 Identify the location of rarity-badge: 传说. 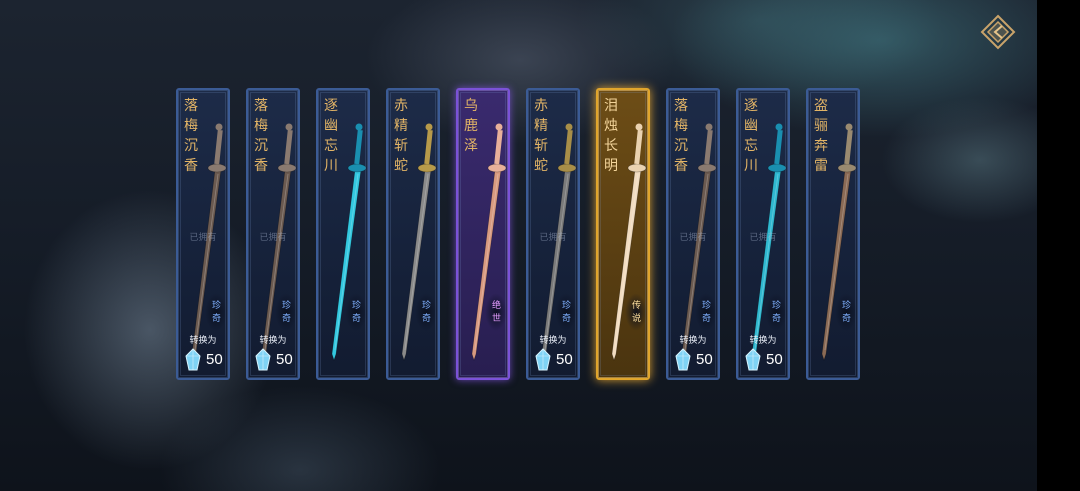
(636, 312).